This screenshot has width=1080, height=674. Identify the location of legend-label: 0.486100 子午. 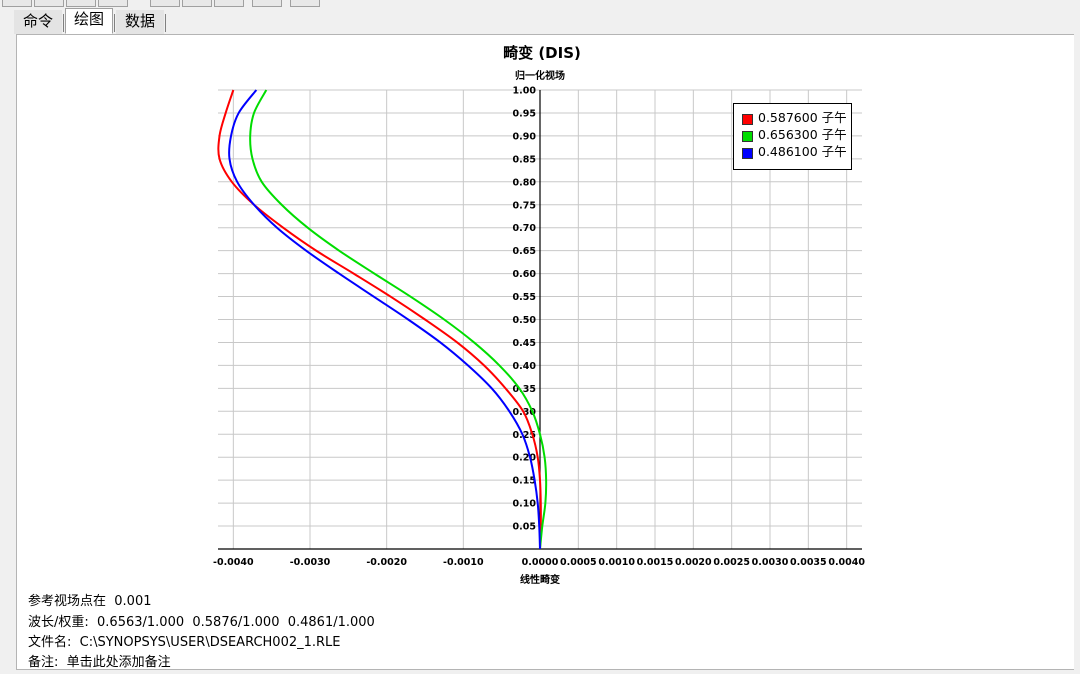
(802, 151).